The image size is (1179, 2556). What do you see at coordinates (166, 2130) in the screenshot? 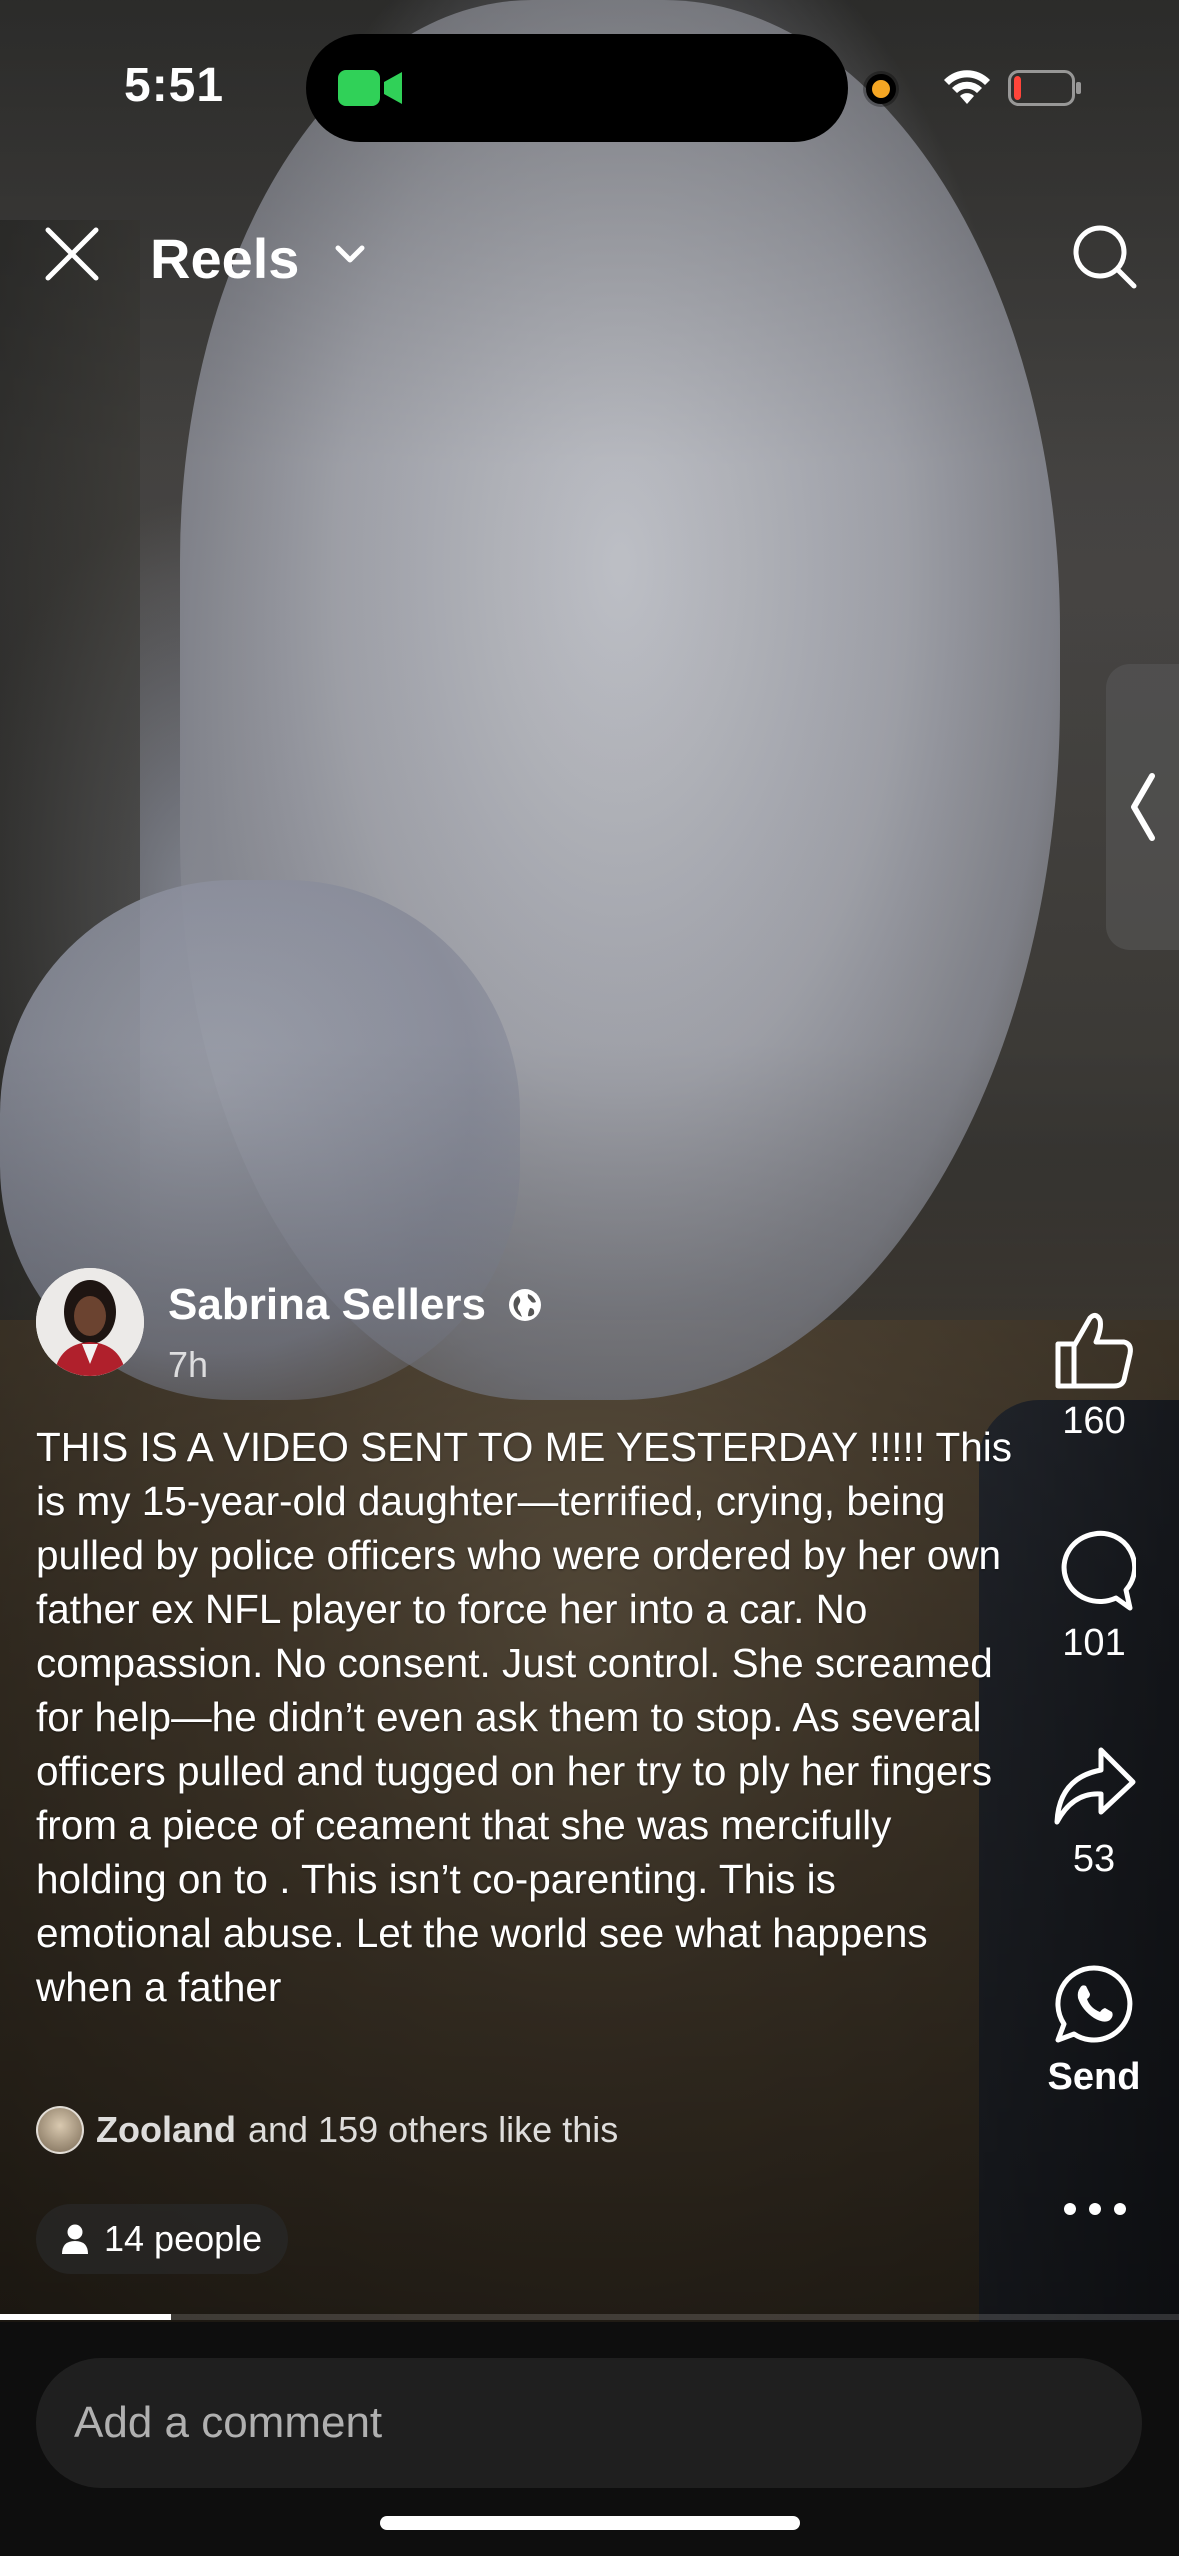
I see `liker-name: Zooland` at bounding box center [166, 2130].